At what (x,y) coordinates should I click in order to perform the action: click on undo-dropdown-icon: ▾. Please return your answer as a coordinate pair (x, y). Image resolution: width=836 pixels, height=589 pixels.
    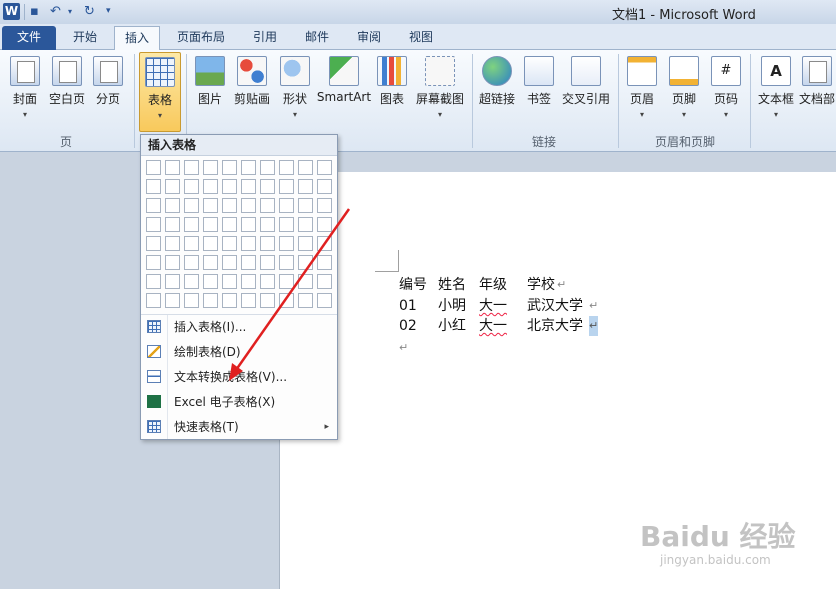
    Looking at the image, I should click on (70, 11).